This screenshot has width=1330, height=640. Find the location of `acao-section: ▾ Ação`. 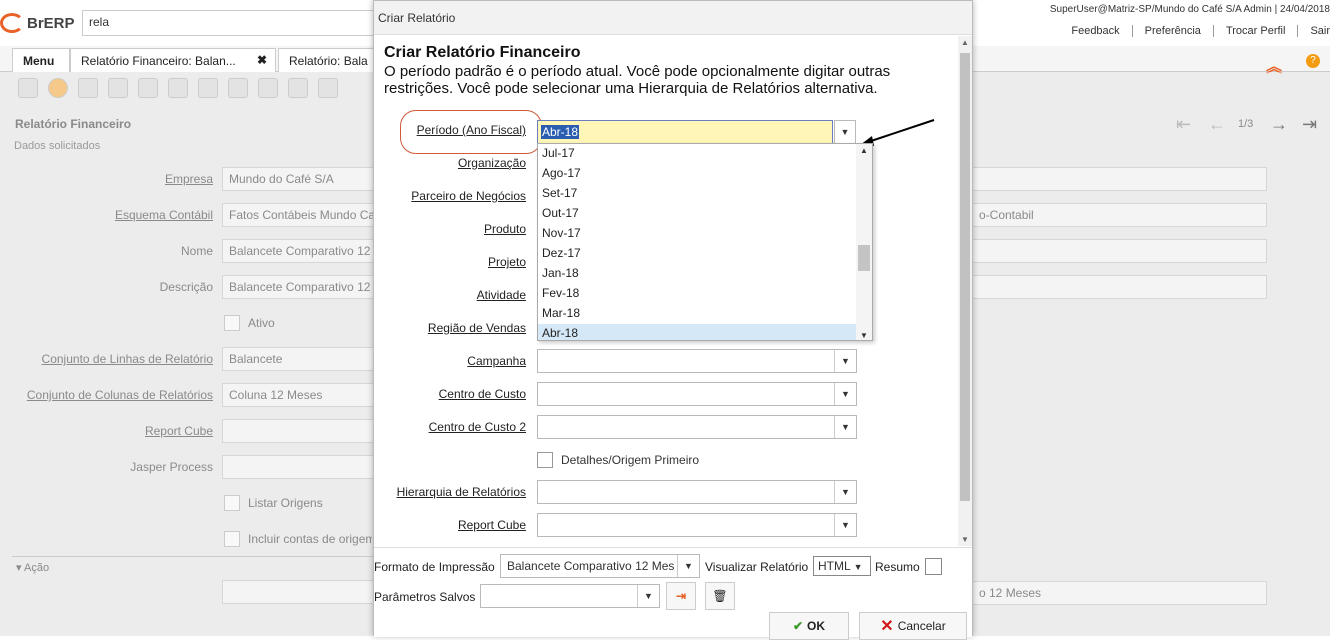

acao-section: ▾ Ação is located at coordinates (193, 566).